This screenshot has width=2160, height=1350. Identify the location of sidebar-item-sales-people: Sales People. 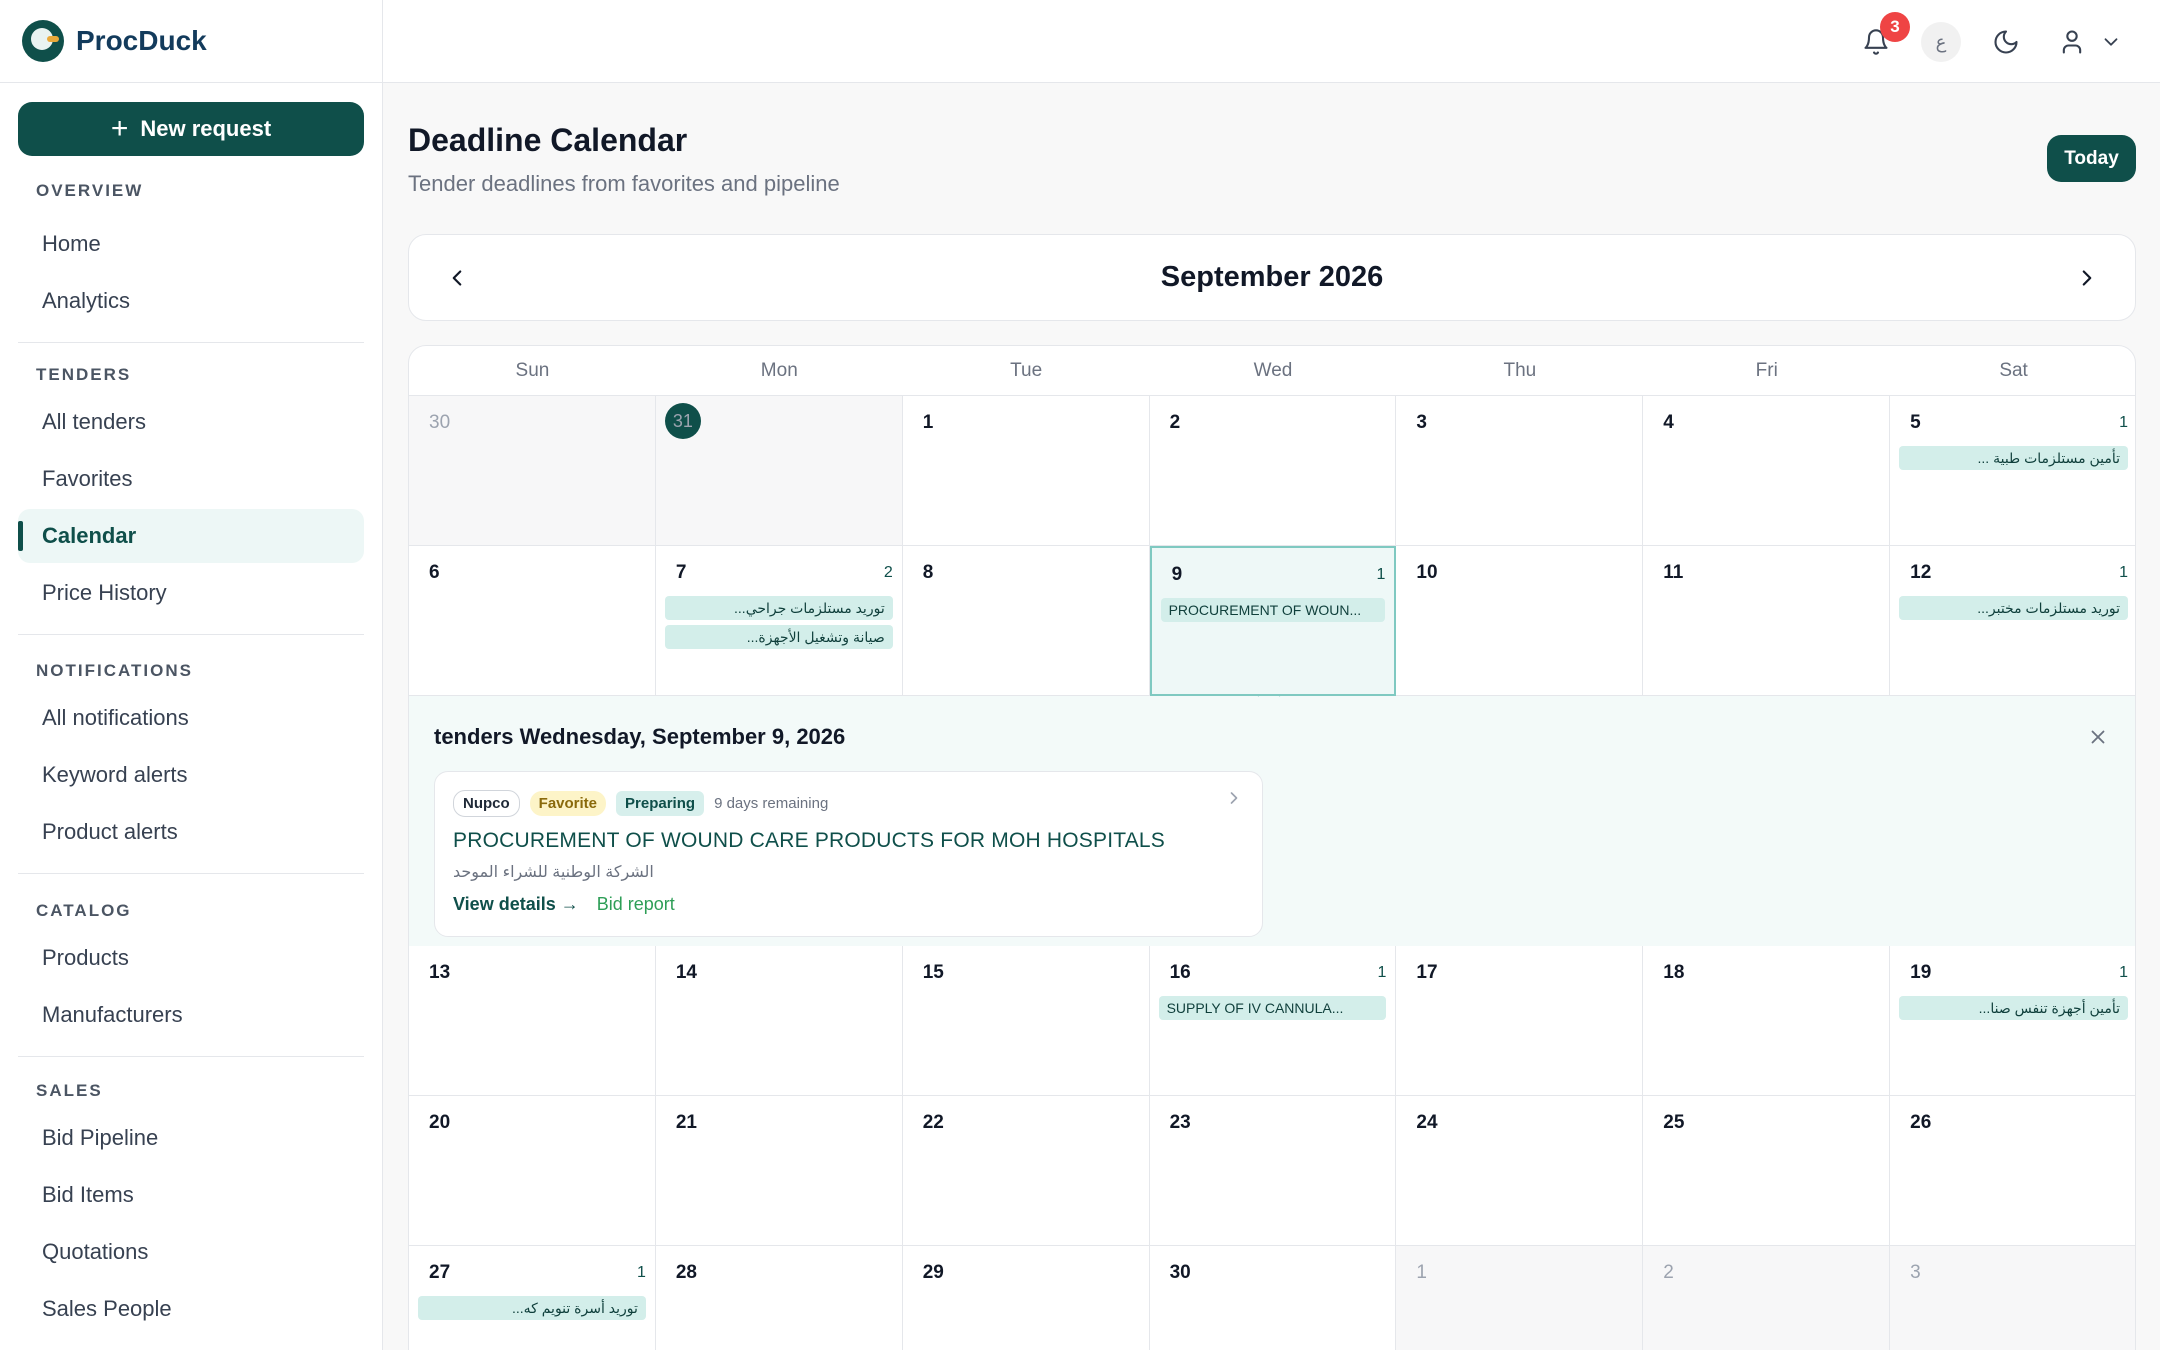
(191, 1309).